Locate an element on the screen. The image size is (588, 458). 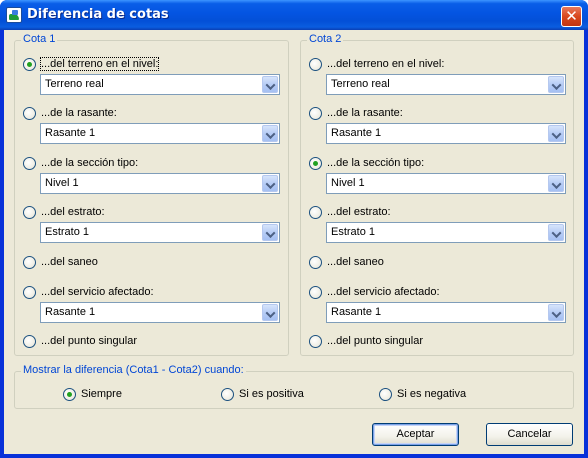
cota2-combo-seccion: Nivel 1 is located at coordinates (446, 183).